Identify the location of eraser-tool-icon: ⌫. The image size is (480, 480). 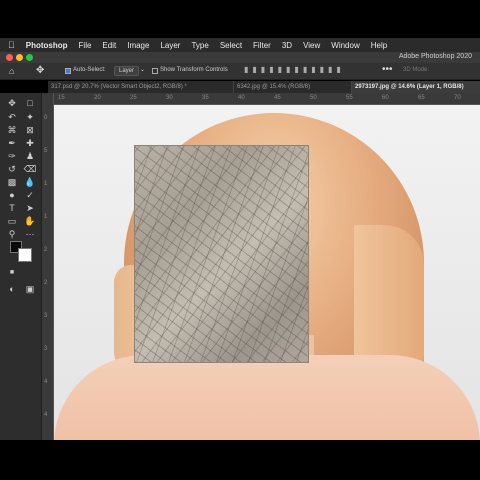
(30, 169).